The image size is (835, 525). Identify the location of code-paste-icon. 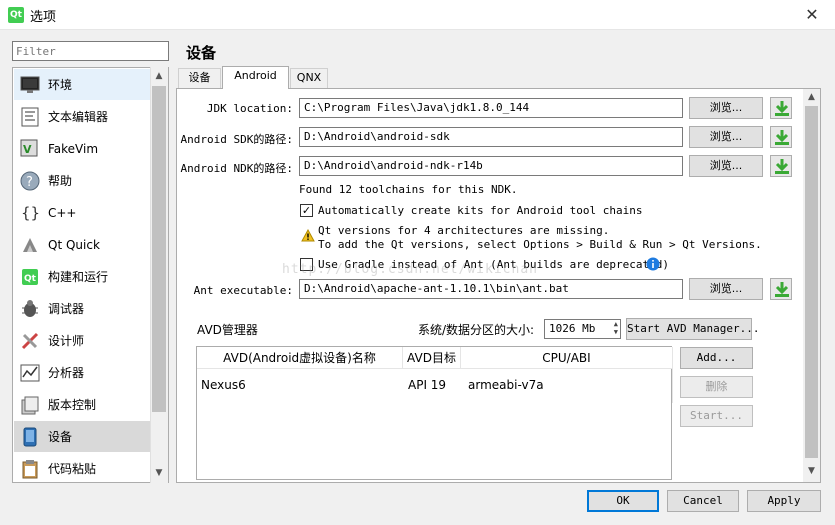
(30, 469).